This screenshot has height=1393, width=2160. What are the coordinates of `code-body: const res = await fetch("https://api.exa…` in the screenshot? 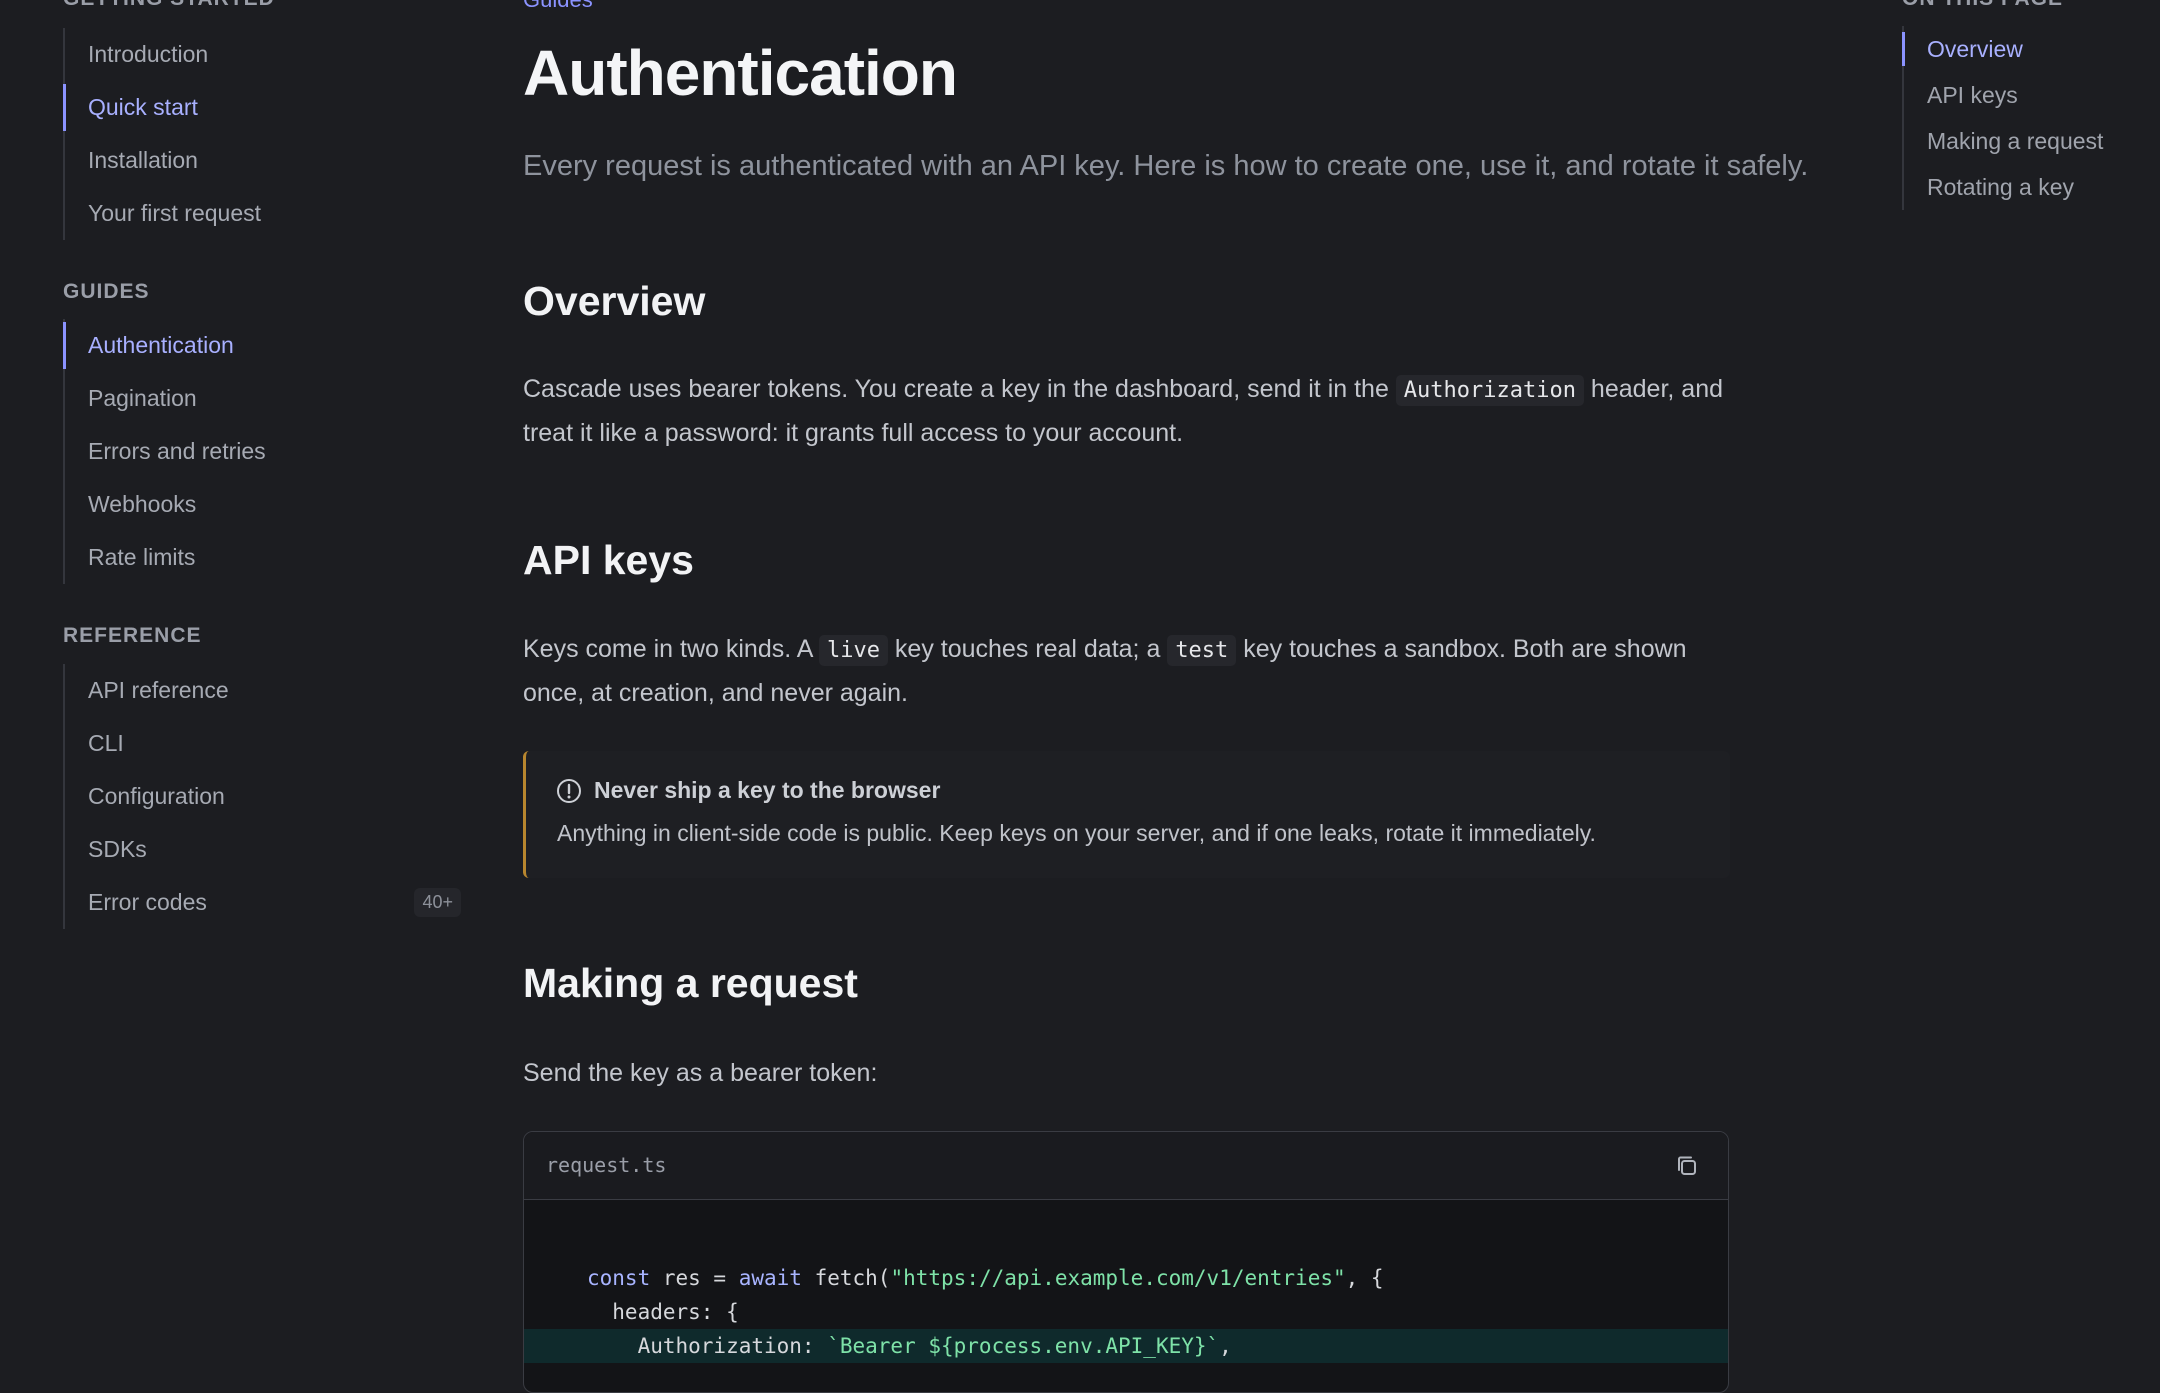 It's located at (1126, 1312).